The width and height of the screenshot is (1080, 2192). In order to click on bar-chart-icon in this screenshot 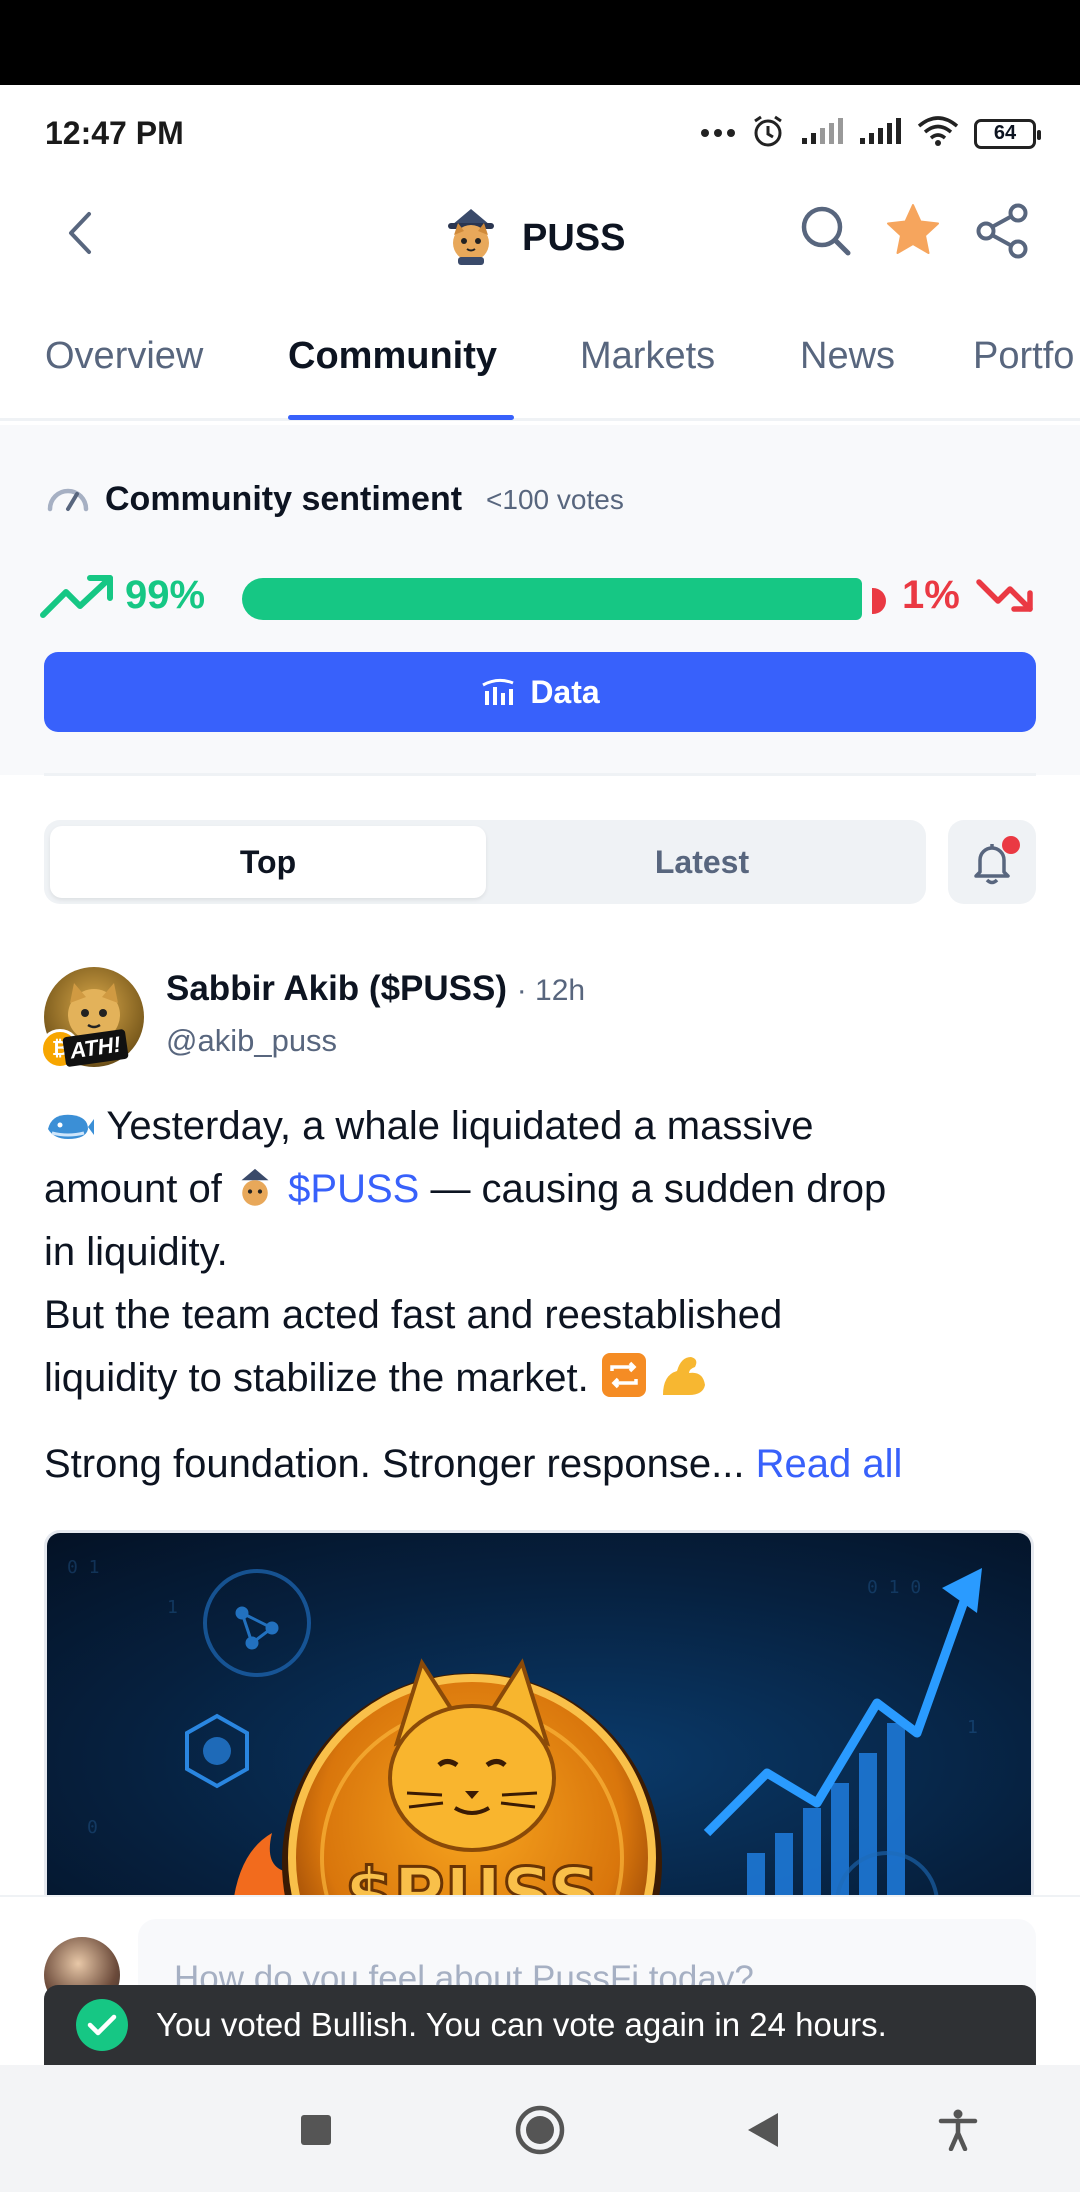, I will do `click(498, 691)`.